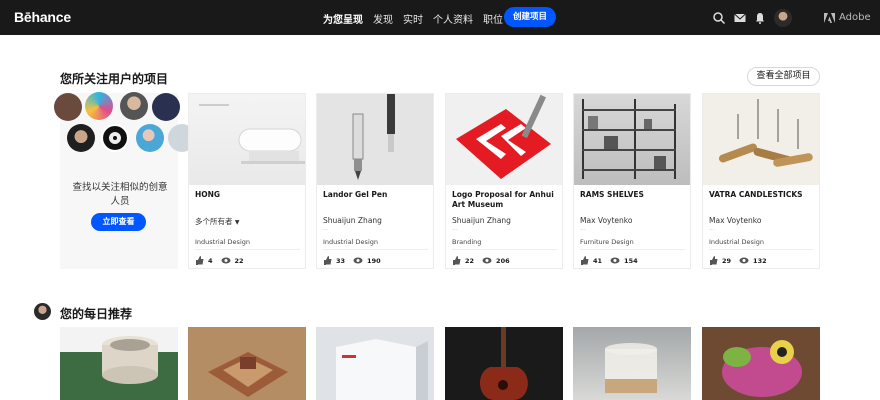 The image size is (880, 400). I want to click on views-count: 206, so click(503, 260).